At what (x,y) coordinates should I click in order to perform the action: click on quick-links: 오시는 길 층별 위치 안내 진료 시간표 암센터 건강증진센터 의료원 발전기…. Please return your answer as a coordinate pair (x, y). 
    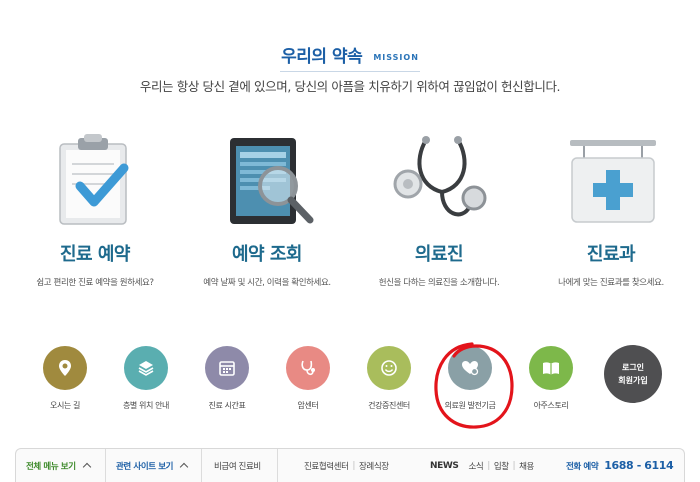
    Looking at the image, I should click on (350, 379).